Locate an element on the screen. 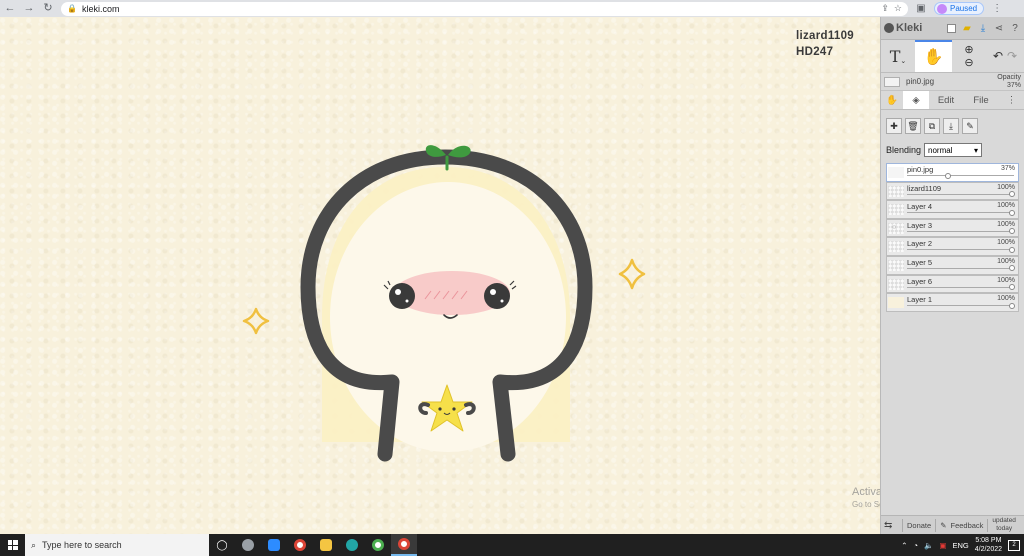  reload-icon: ↻ is located at coordinates (48, 9).